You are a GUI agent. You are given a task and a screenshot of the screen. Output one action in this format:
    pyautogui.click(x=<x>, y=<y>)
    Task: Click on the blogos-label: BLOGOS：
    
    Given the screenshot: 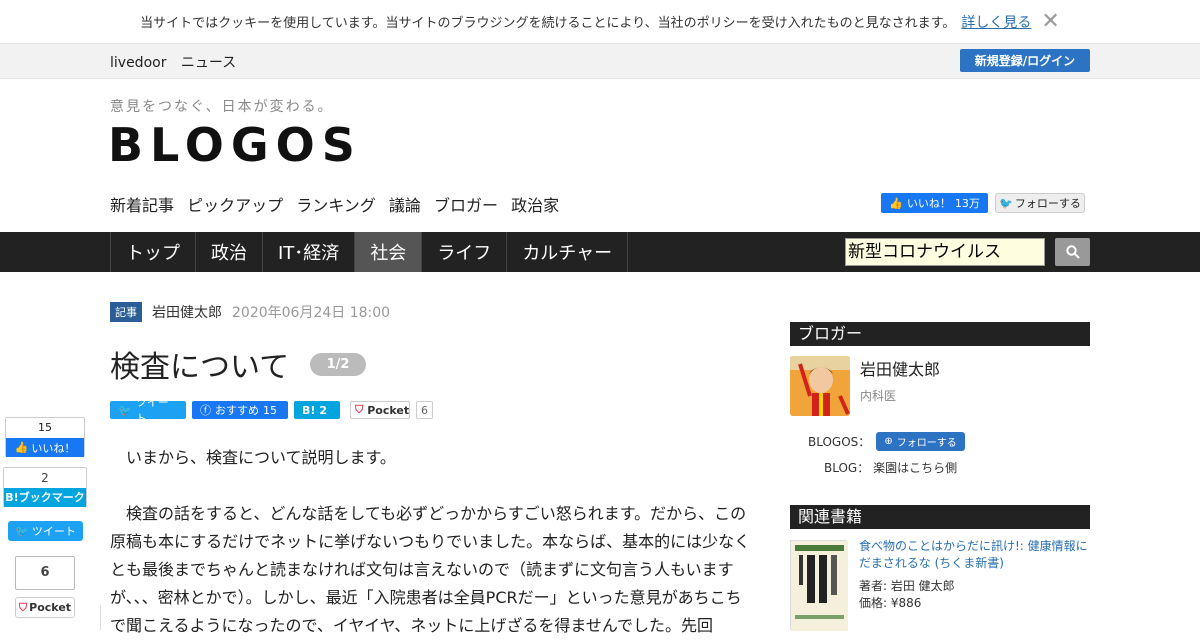 What is the action you would take?
    pyautogui.click(x=839, y=442)
    